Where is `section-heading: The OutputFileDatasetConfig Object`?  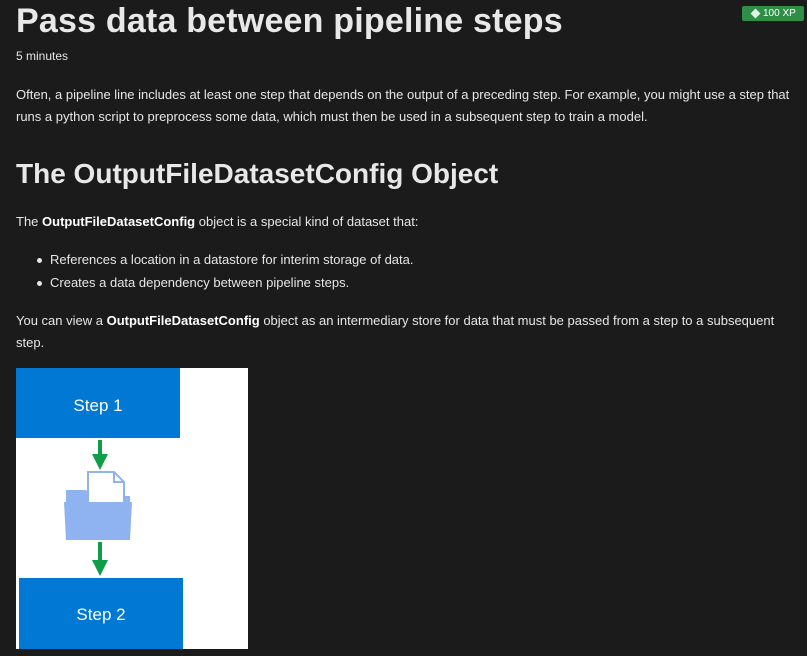 section-heading: The OutputFileDatasetConfig Object is located at coordinates (257, 173).